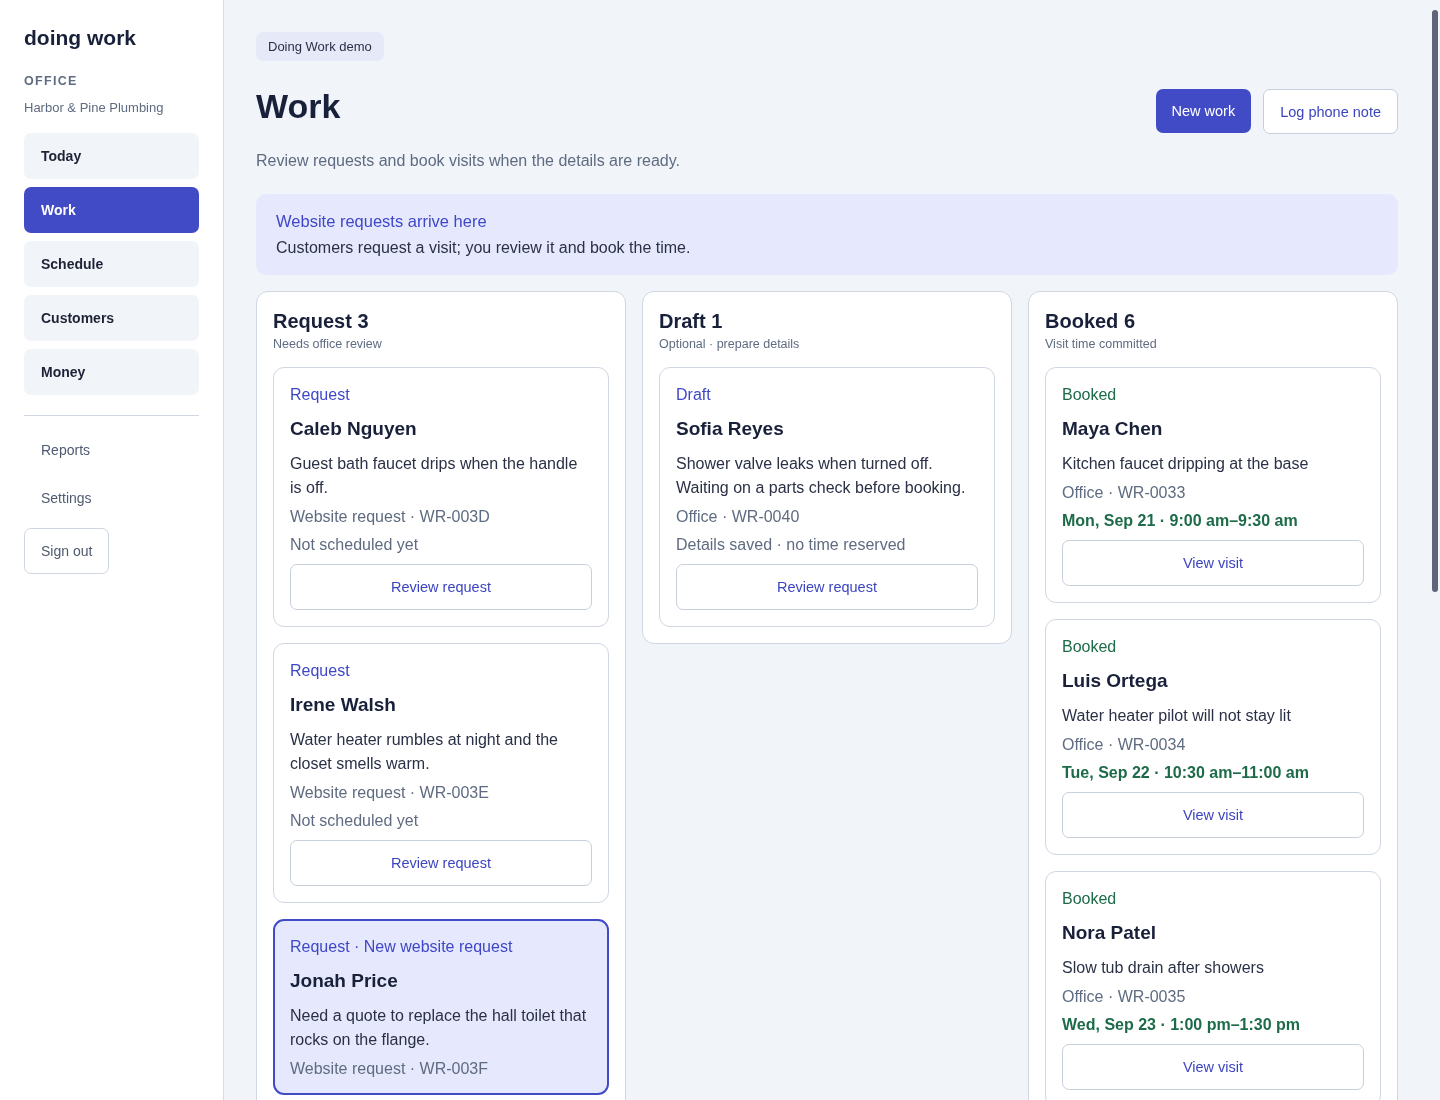 The width and height of the screenshot is (1440, 1100). I want to click on nav-item: Customers, so click(111, 318).